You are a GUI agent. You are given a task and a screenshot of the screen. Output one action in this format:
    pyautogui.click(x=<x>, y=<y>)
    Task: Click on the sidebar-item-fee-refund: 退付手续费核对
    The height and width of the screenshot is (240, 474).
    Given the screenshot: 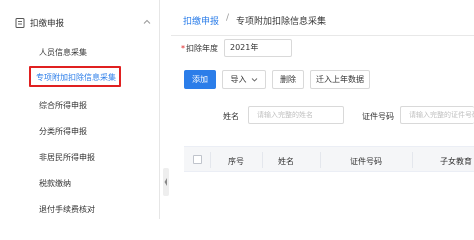 What is the action you would take?
    pyautogui.click(x=67, y=209)
    